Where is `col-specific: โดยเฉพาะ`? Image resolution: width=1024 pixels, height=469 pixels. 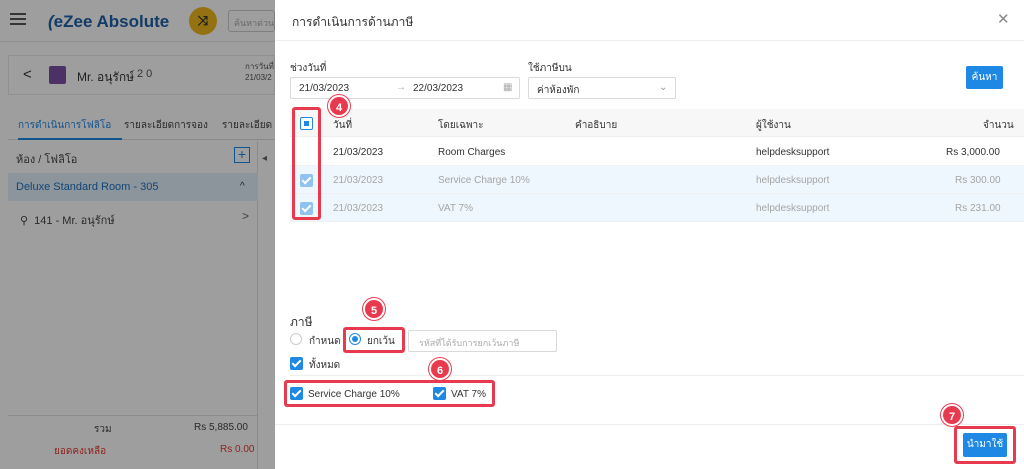 col-specific: โดยเฉพาะ is located at coordinates (461, 125).